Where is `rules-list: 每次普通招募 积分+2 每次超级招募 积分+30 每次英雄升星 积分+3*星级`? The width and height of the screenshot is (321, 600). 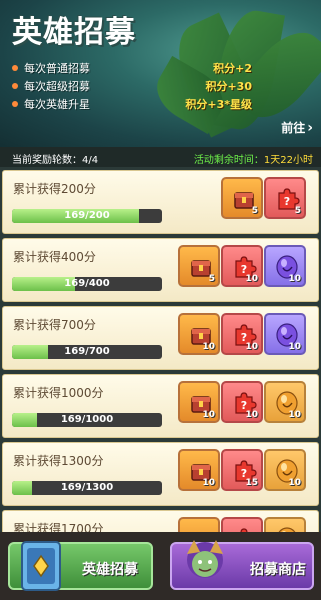 rules-list: 每次普通招募 积分+2 每次超级招募 积分+30 每次英雄升星 积分+3*星级 is located at coordinates (162, 87).